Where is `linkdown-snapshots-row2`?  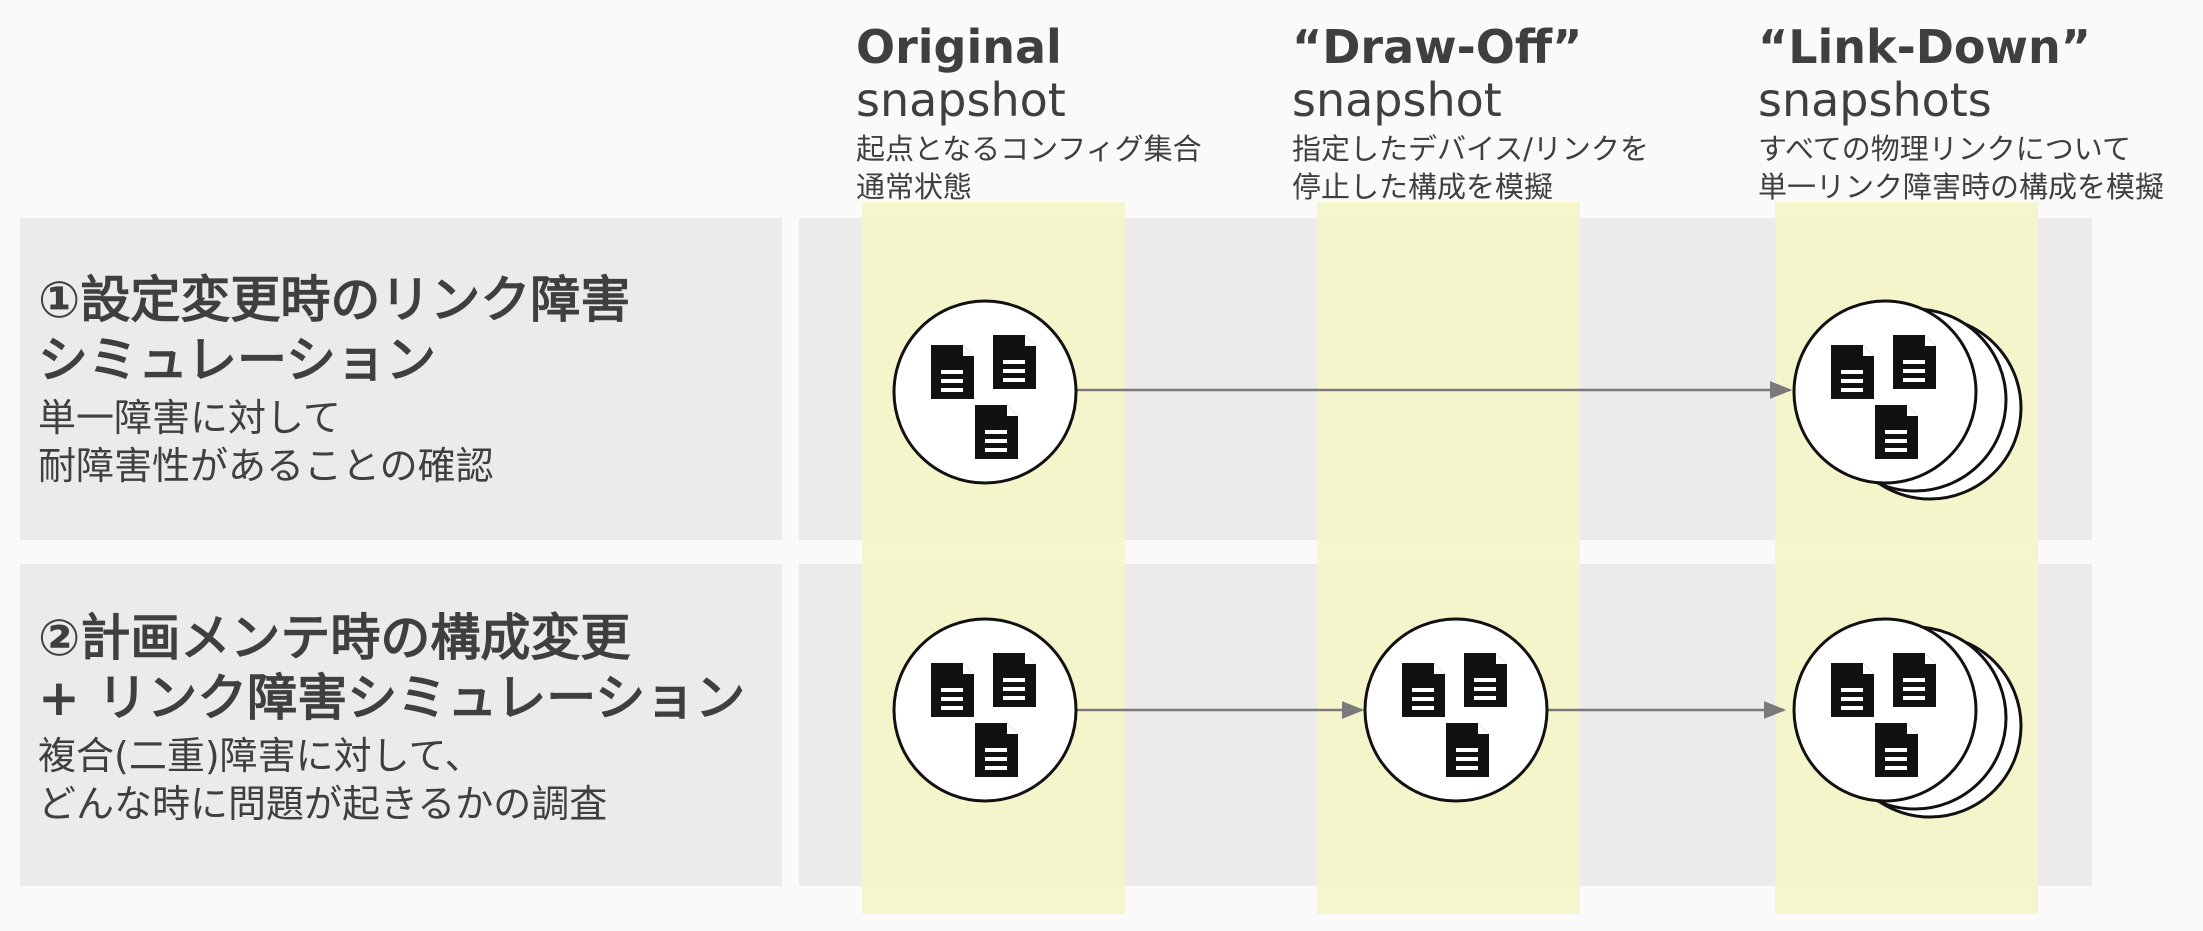
linkdown-snapshots-row2 is located at coordinates (1907, 718).